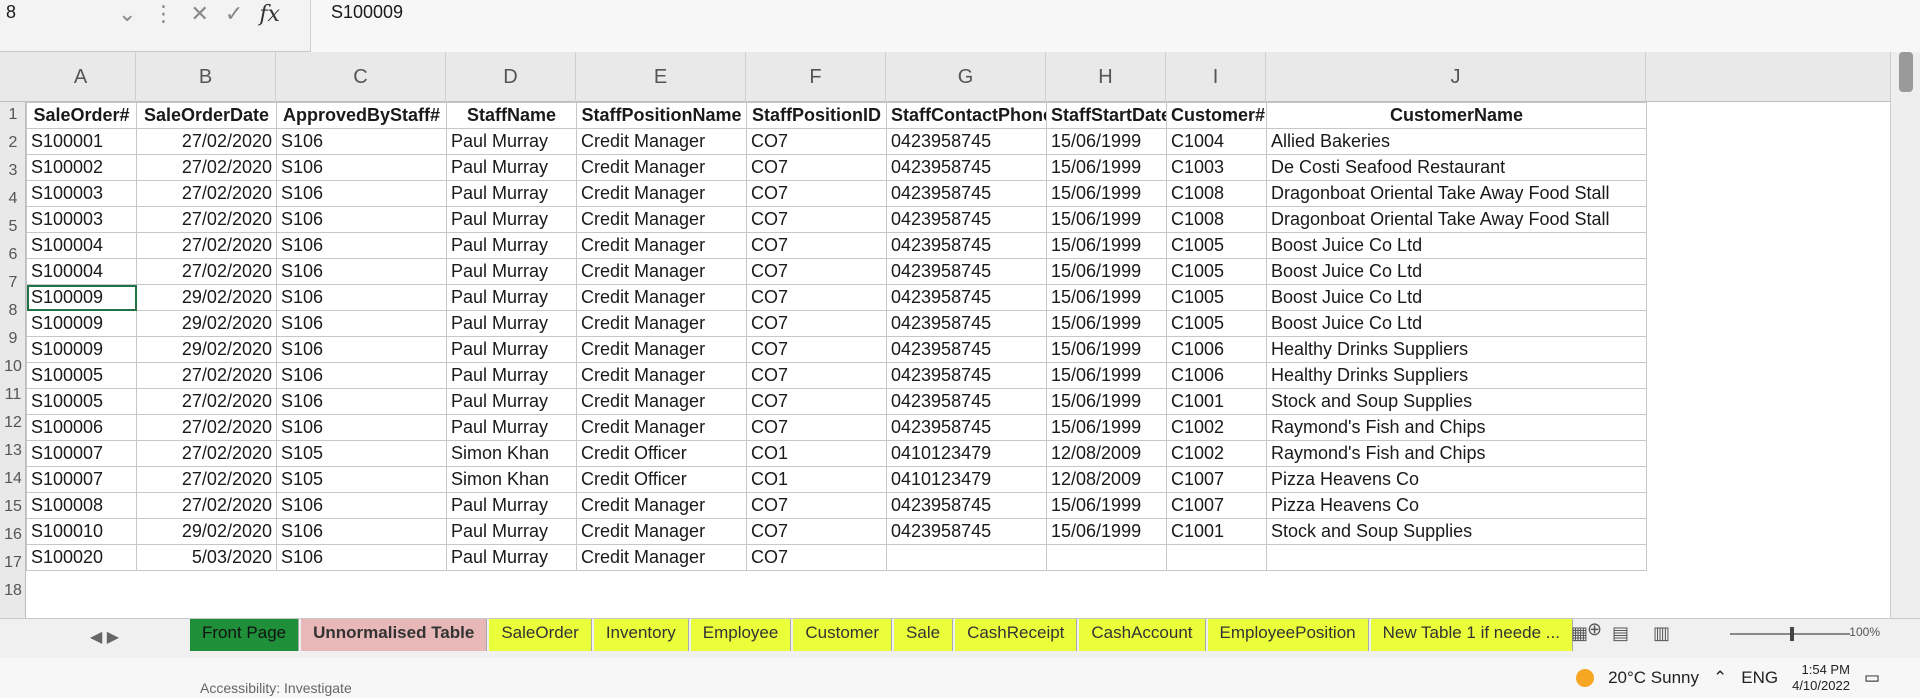  Describe the element at coordinates (843, 635) in the screenshot. I see `sheet-tab: Customer` at that location.